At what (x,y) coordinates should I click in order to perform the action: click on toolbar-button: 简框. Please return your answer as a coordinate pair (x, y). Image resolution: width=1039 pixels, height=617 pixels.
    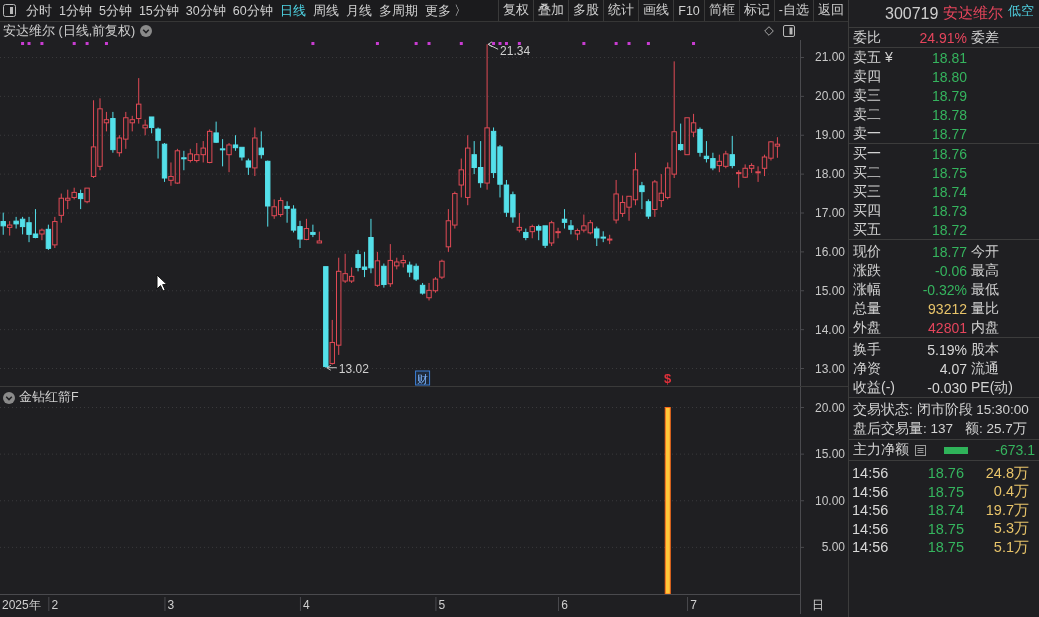
    Looking at the image, I should click on (721, 10).